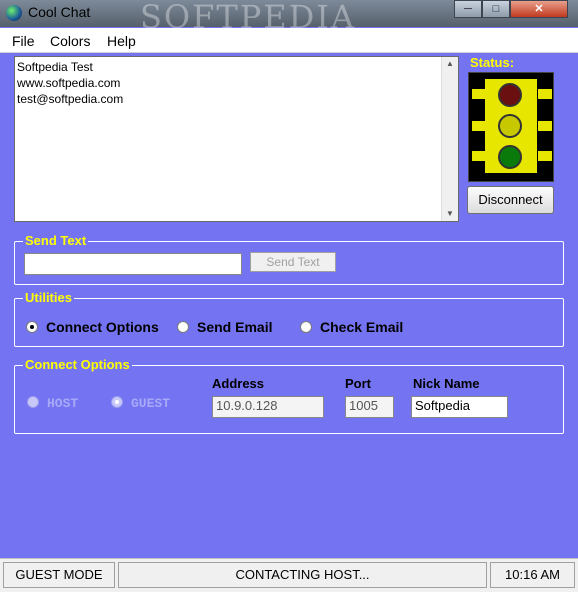  I want to click on send-text-group: Send Text Send Text, so click(289, 259).